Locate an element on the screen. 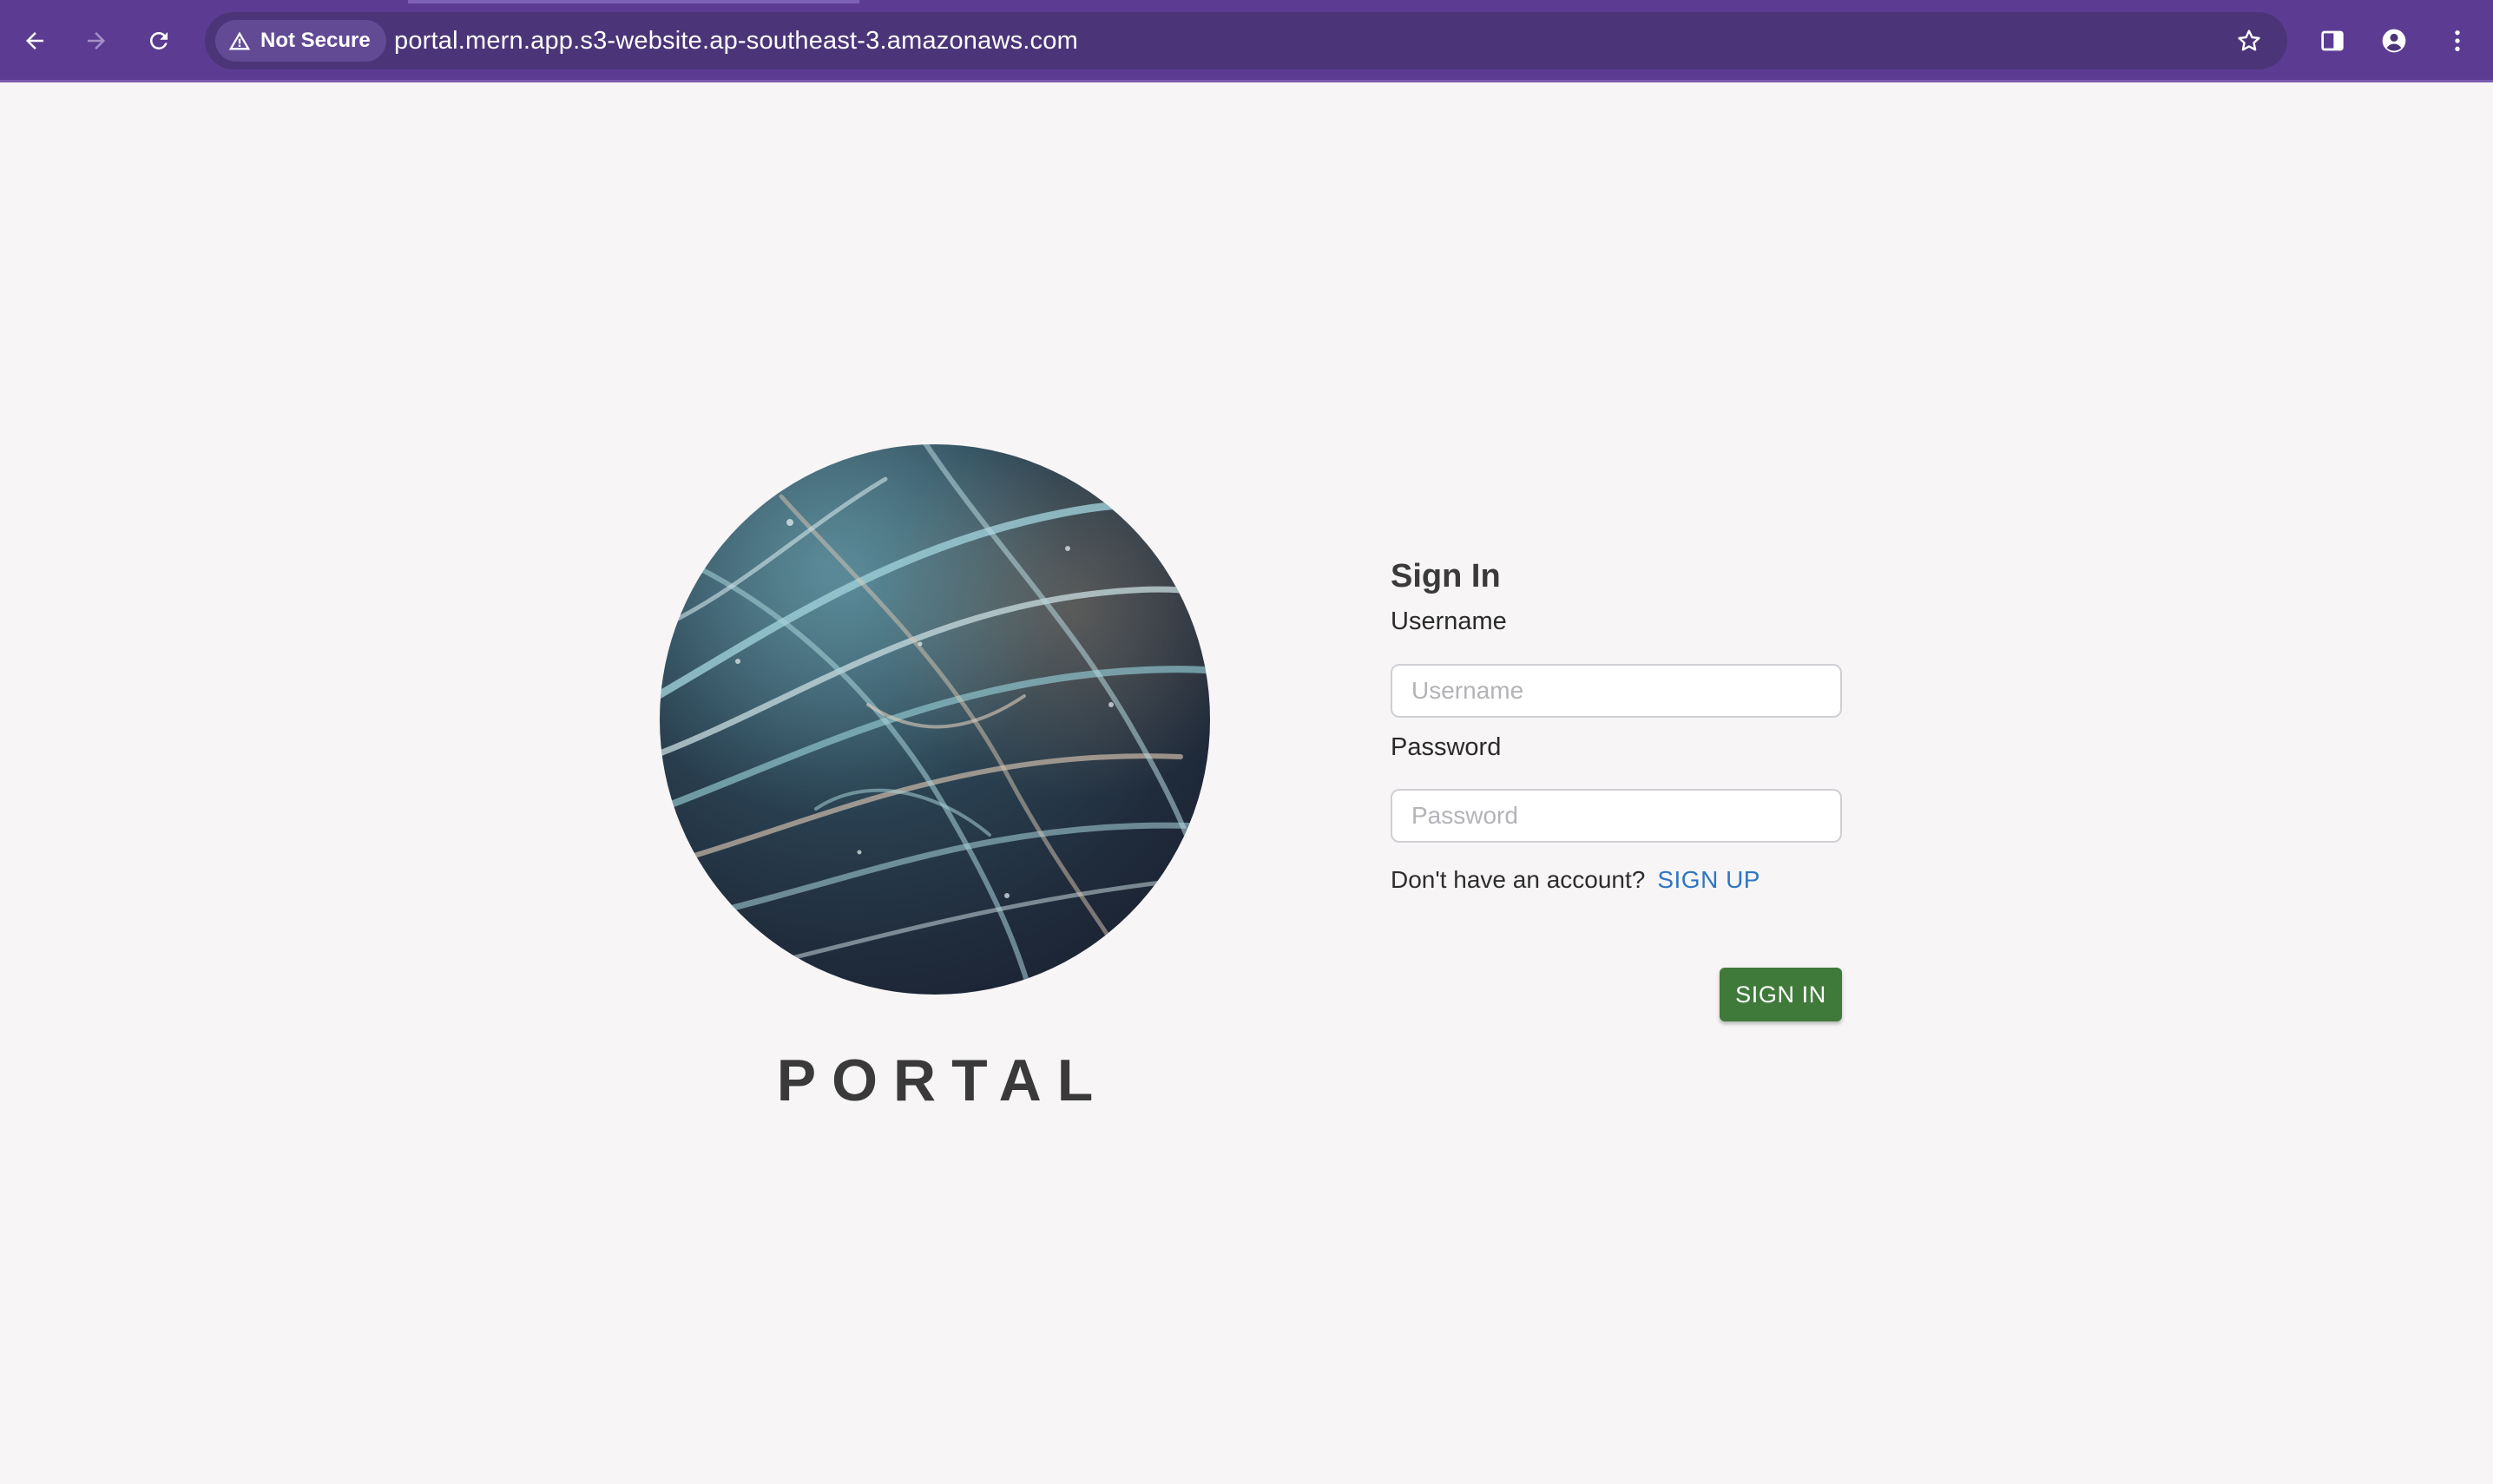 This screenshot has width=2493, height=1484. network-strands-illustration is located at coordinates (935, 719).